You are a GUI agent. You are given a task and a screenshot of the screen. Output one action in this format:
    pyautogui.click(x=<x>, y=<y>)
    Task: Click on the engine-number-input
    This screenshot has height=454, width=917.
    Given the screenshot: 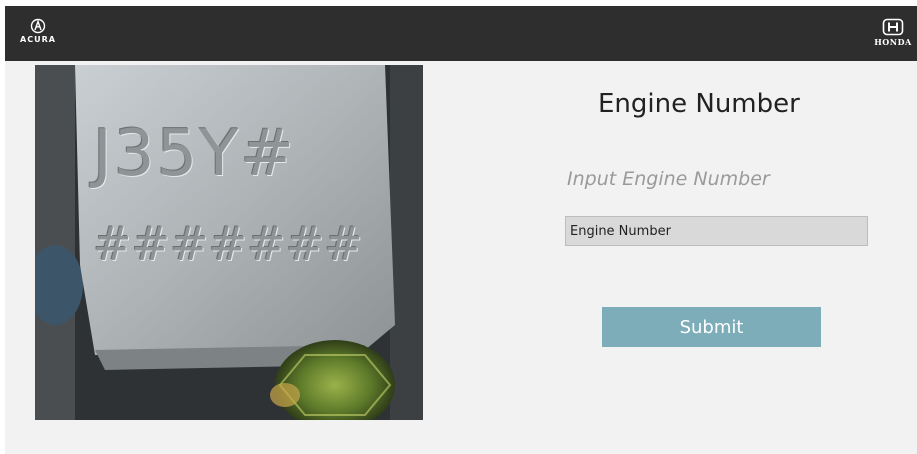 What is the action you would take?
    pyautogui.click(x=716, y=231)
    